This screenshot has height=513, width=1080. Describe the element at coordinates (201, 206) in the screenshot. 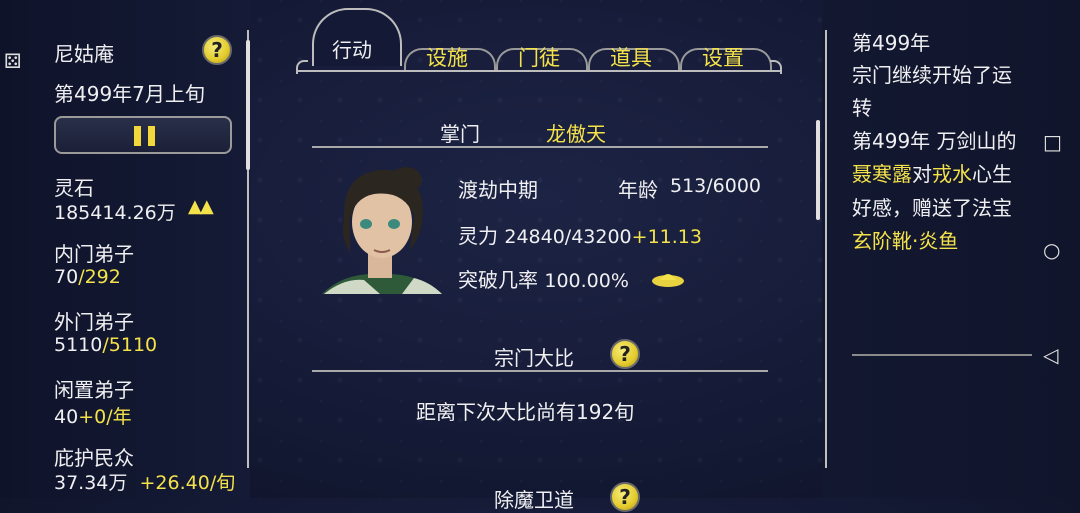

I see `increase-arrows-icon: ▲▲` at that location.